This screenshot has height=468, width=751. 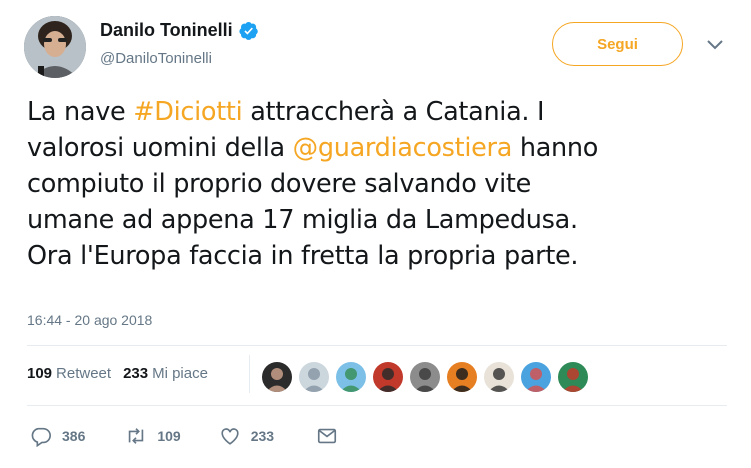 I want to click on retweet-action-count: 109, so click(x=169, y=436).